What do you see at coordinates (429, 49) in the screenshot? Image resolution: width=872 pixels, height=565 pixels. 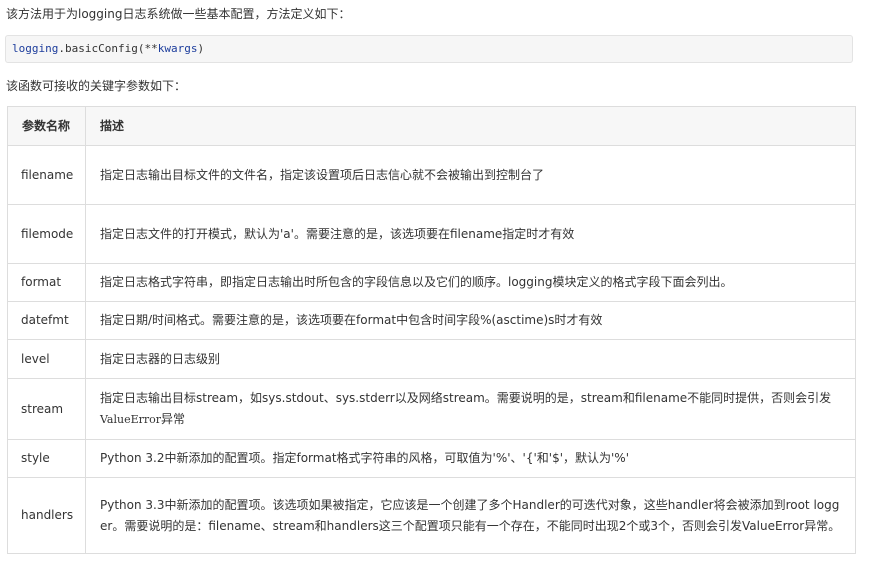 I see `code-block: logging.basicConfig(**kwargs)` at bounding box center [429, 49].